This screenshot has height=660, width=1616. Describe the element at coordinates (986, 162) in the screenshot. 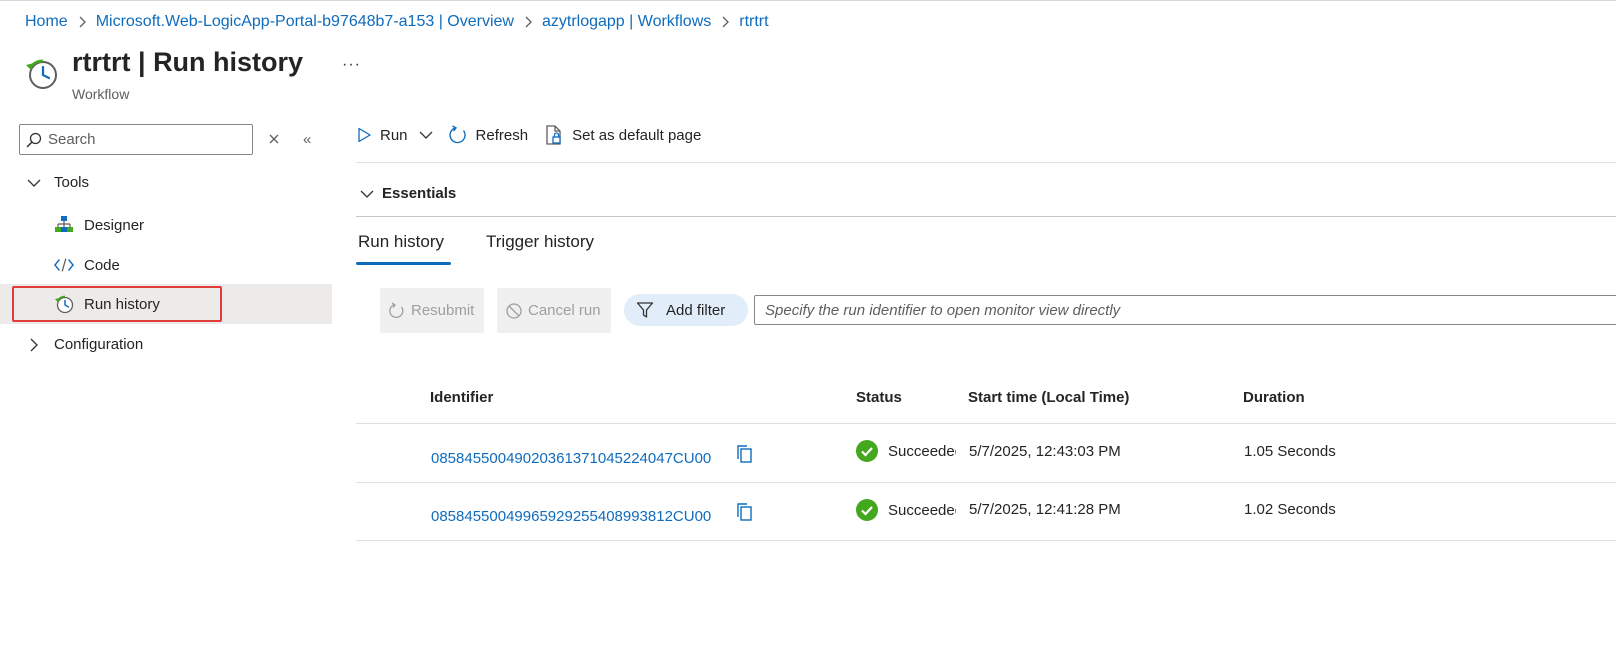

I see `toolbar-divider` at that location.